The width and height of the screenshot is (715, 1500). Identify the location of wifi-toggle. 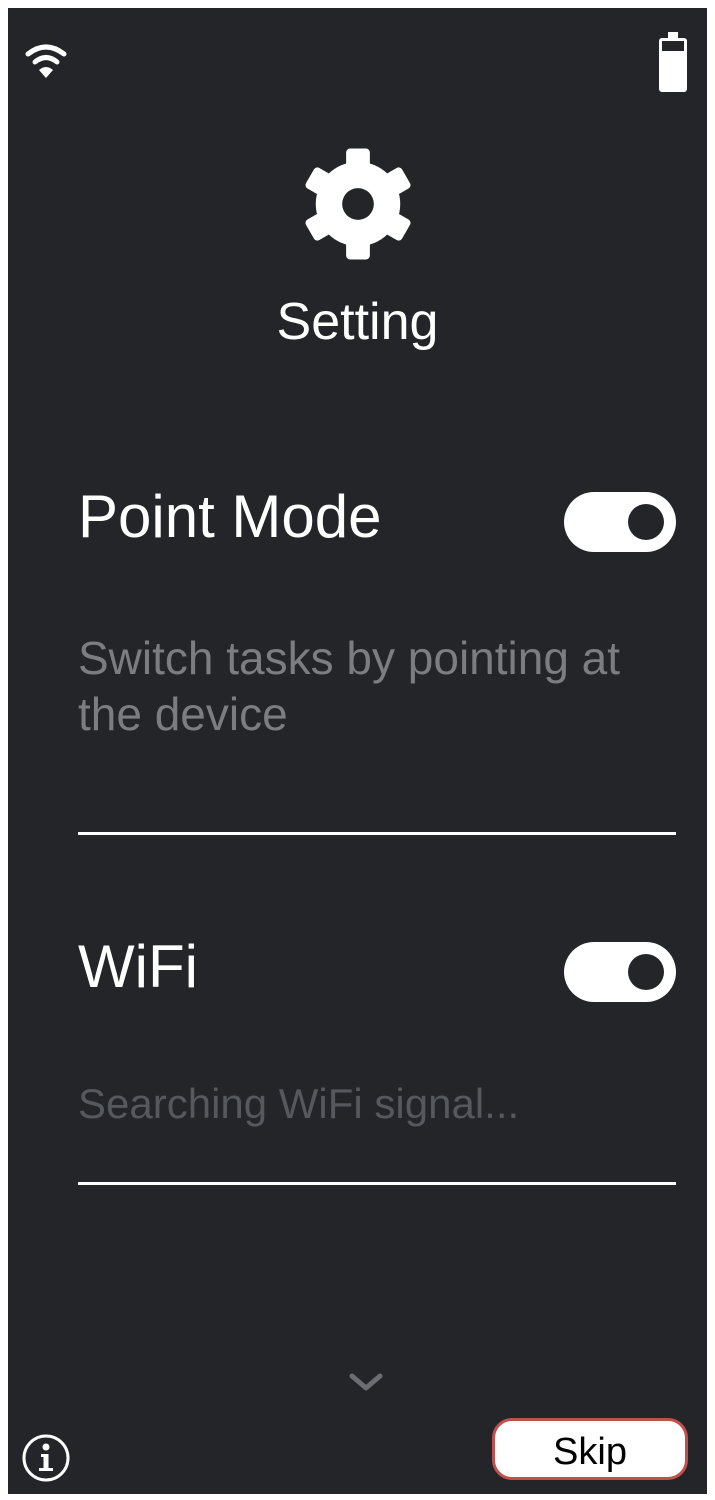
(620, 972).